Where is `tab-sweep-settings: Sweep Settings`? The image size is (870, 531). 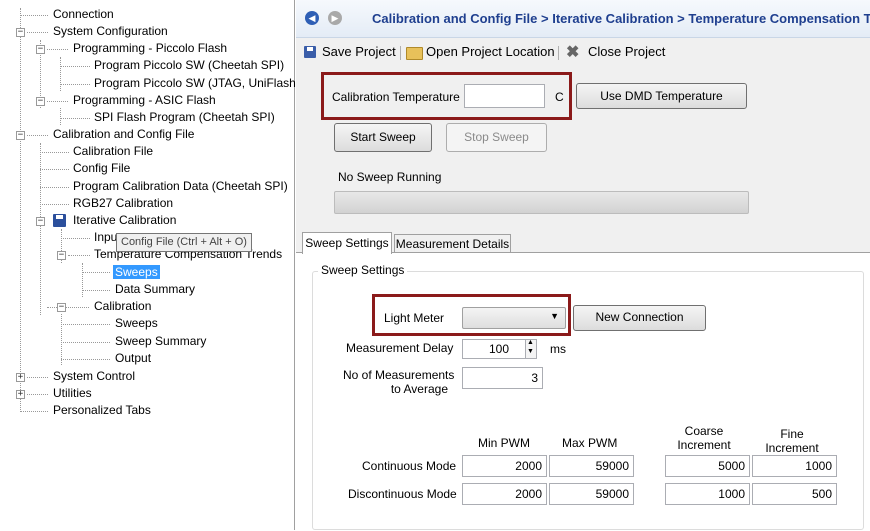
tab-sweep-settings: Sweep Settings is located at coordinates (347, 243).